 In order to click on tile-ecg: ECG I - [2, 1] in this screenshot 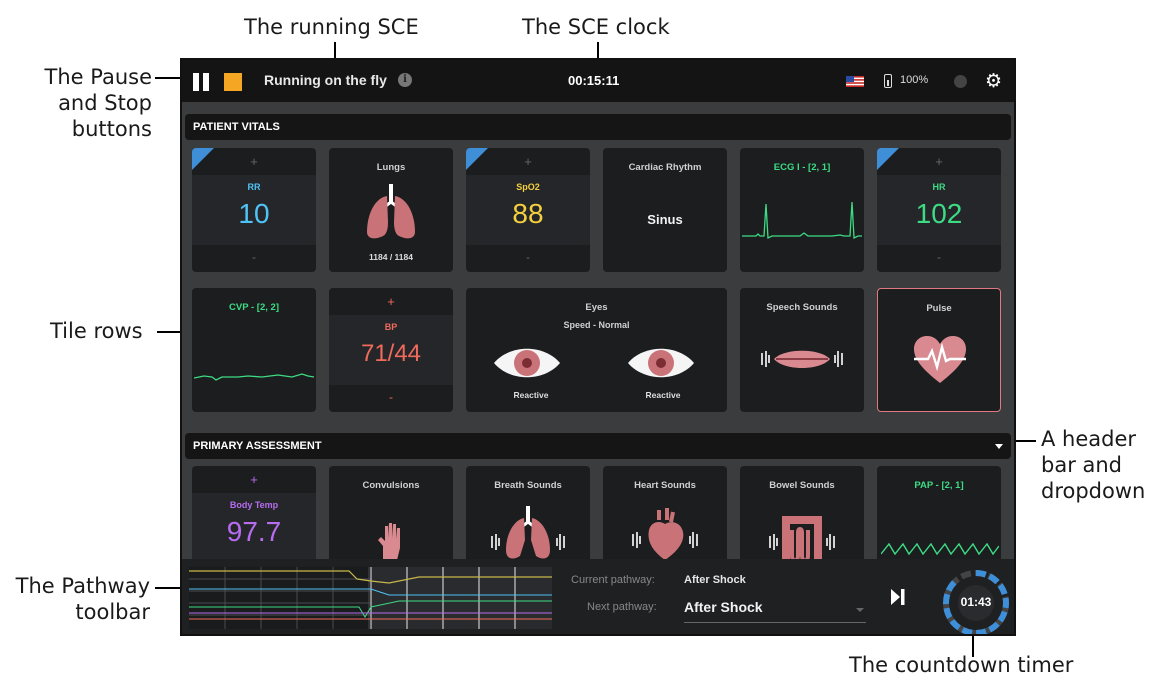, I will do `click(802, 210)`.